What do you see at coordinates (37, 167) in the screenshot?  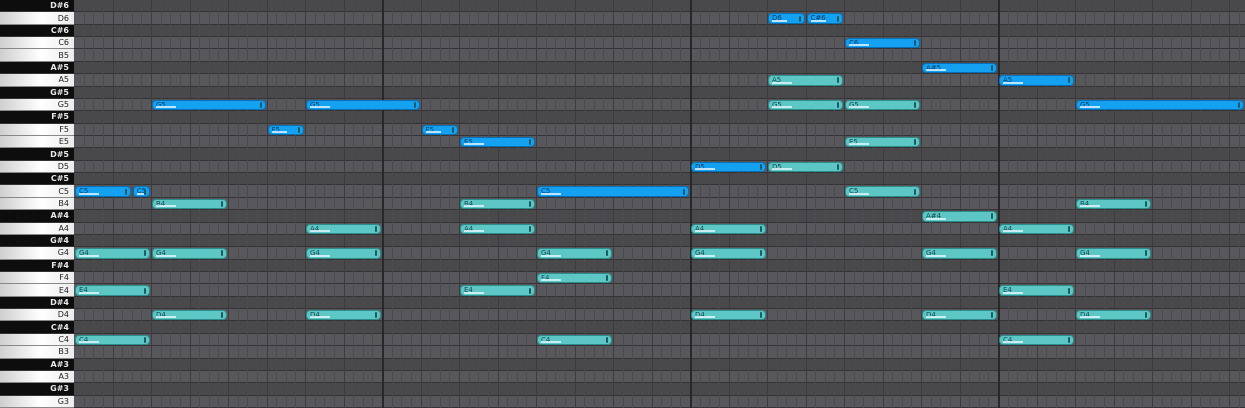 I see `piano-key: D5` at bounding box center [37, 167].